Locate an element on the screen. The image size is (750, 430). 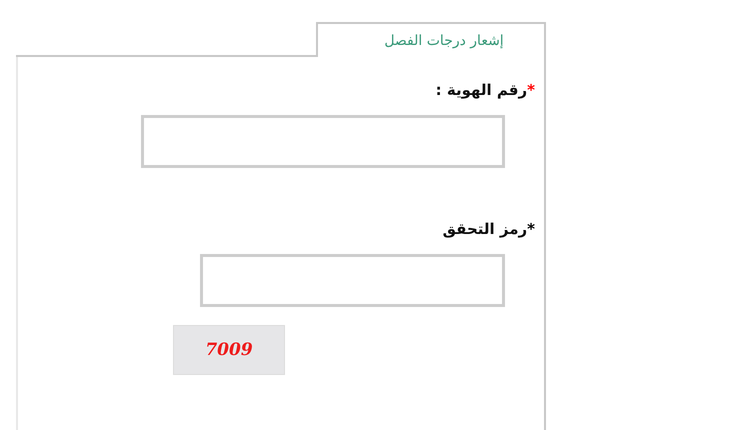
field-label: * رمز التحقق is located at coordinates (488, 229).